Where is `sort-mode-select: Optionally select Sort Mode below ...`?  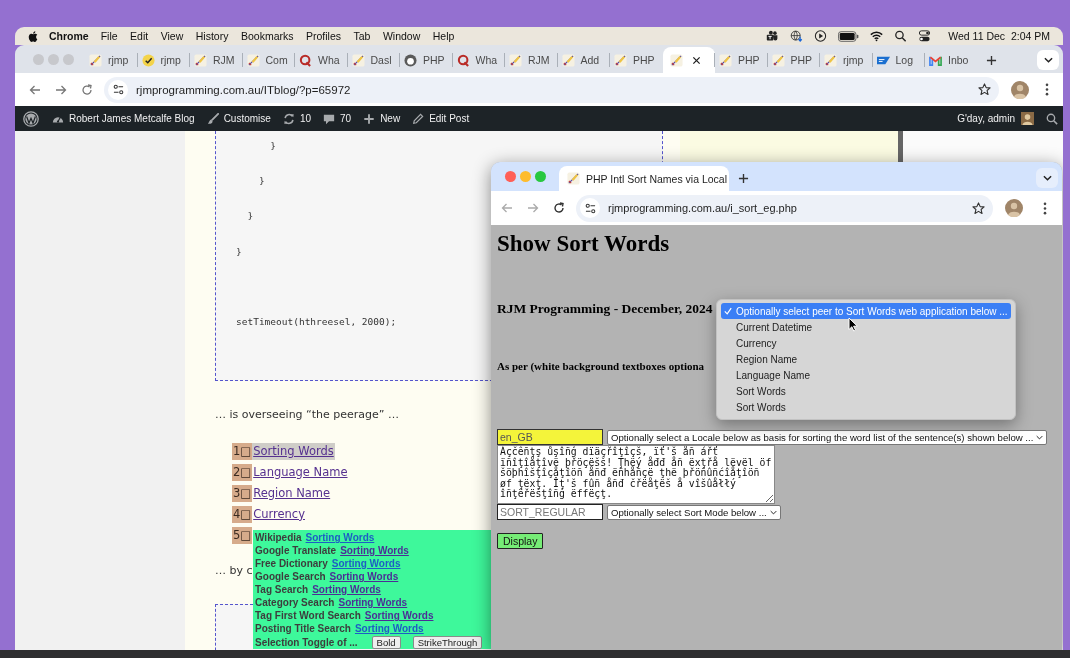 sort-mode-select: Optionally select Sort Mode below ... is located at coordinates (694, 512).